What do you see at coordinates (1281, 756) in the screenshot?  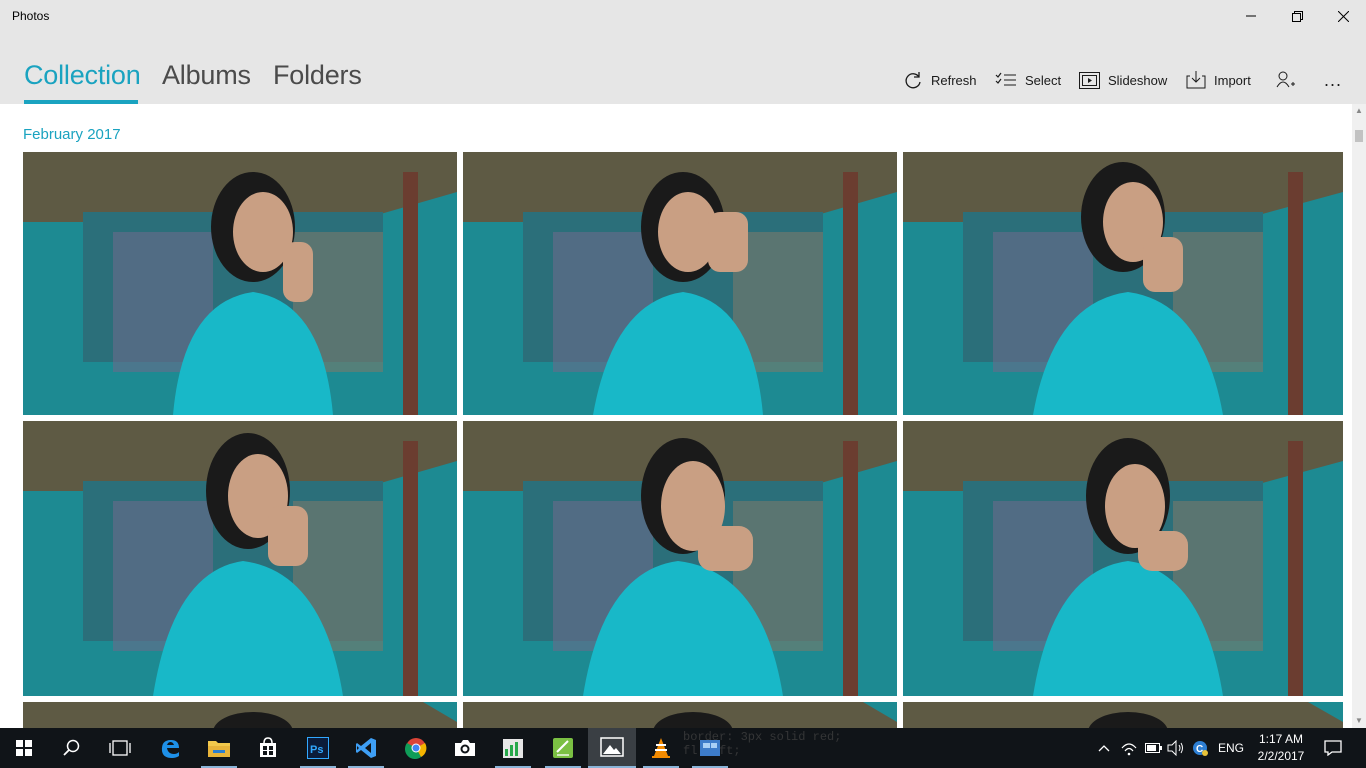 I see `clock-date: 2/2/2017` at bounding box center [1281, 756].